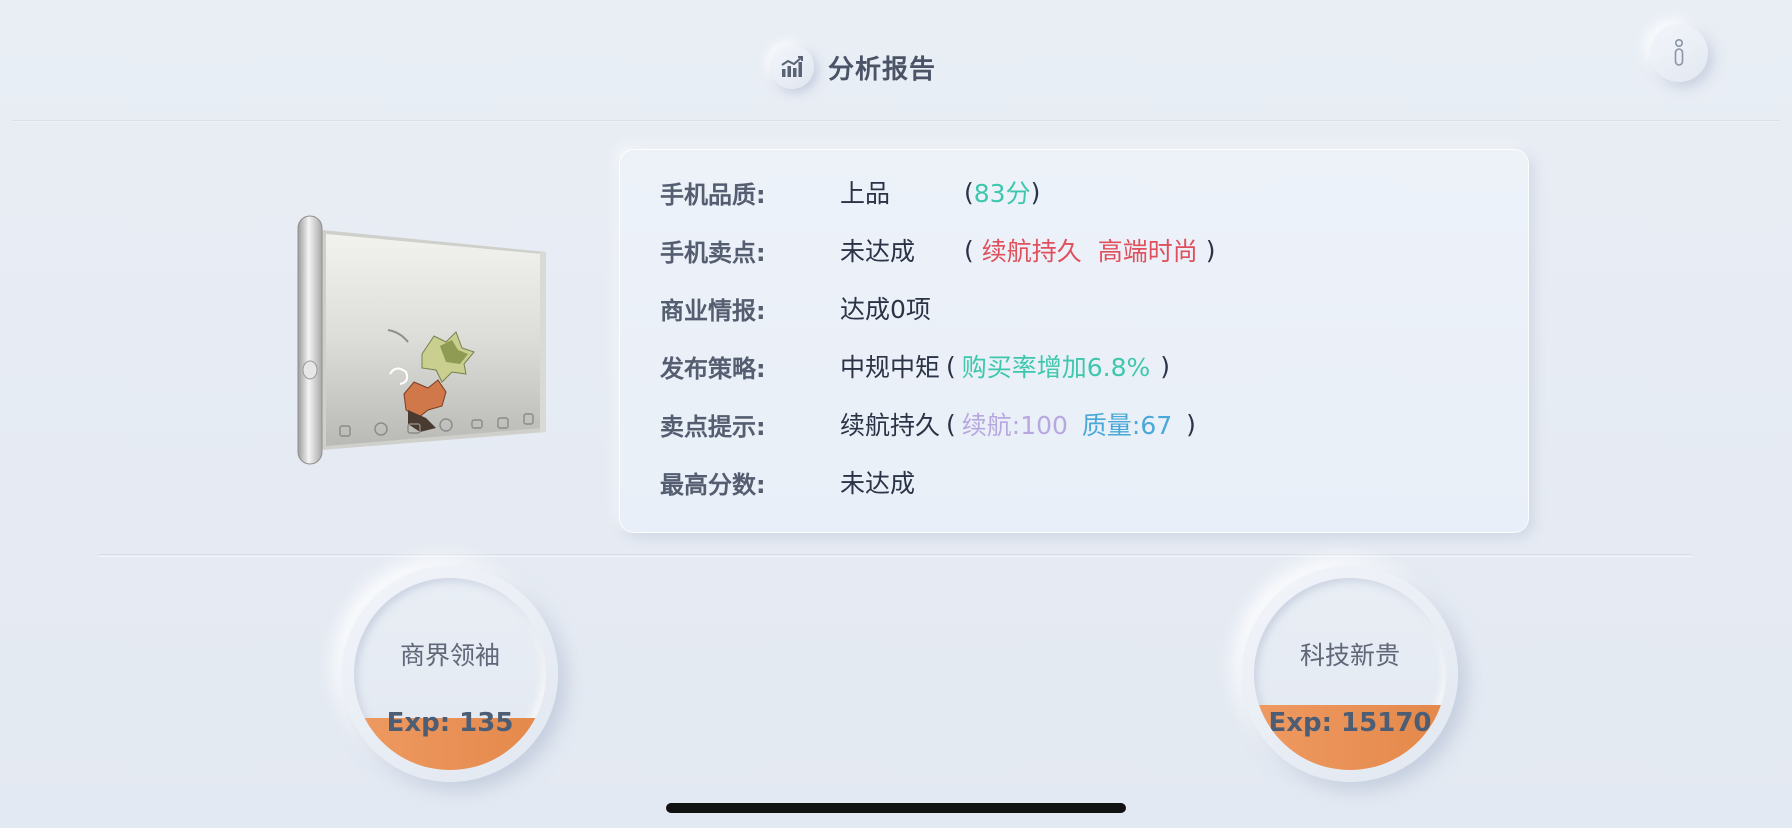  I want to click on home-indicator, so click(896, 808).